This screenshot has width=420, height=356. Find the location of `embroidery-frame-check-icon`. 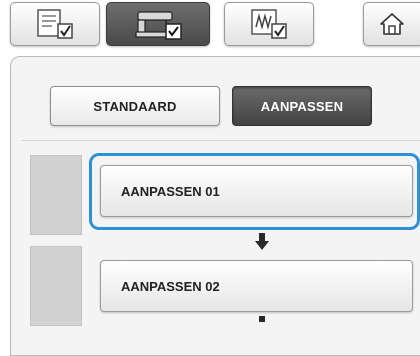

embroidery-frame-check-icon is located at coordinates (269, 24).